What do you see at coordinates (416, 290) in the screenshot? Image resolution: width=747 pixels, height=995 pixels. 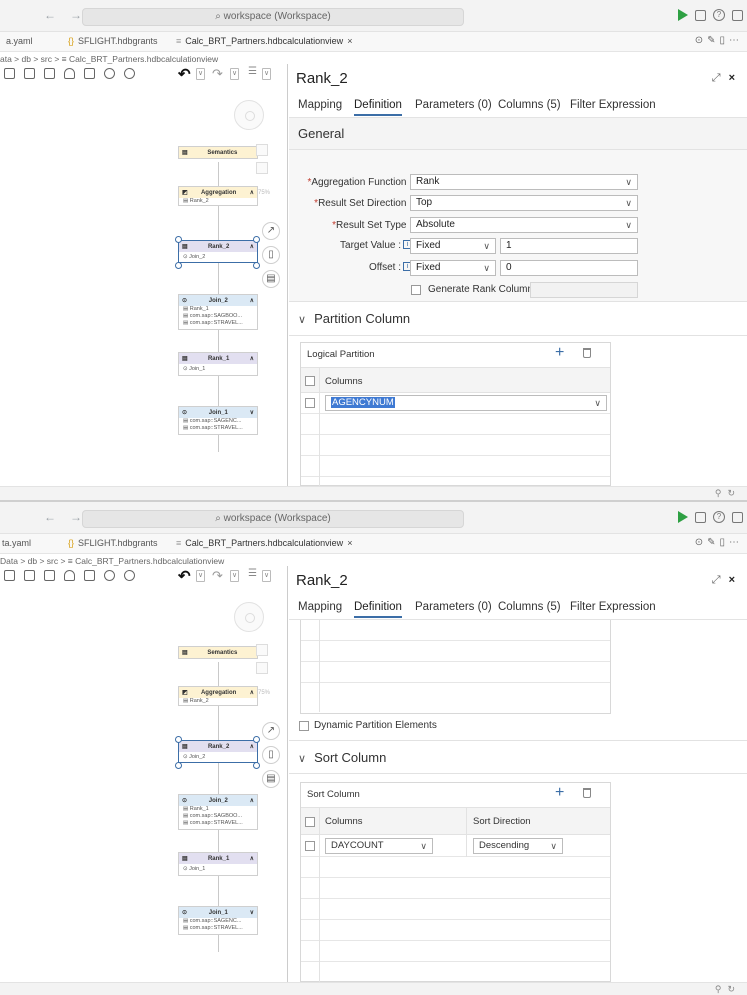 I see `generate-rank-column-checkbox` at bounding box center [416, 290].